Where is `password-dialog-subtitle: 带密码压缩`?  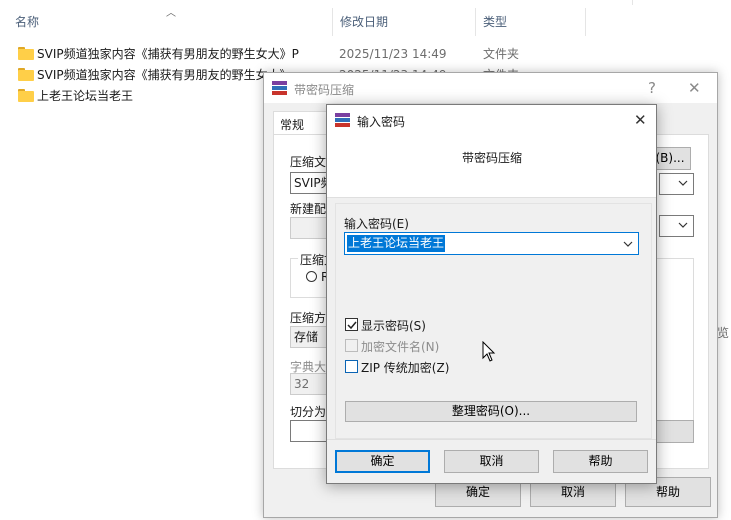
password-dialog-subtitle: 带密码压缩 is located at coordinates (492, 158).